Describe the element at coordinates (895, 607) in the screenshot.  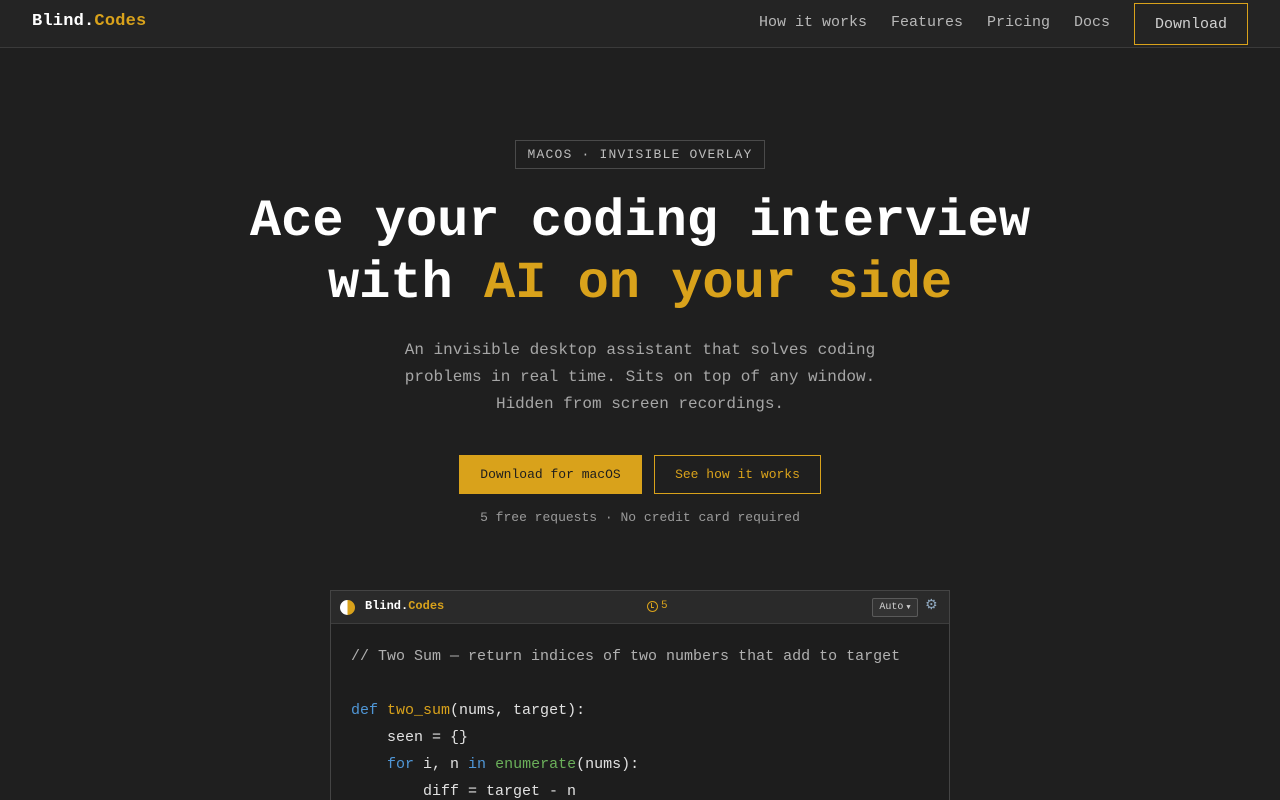
I see `mode-select: Auto ▼` at that location.